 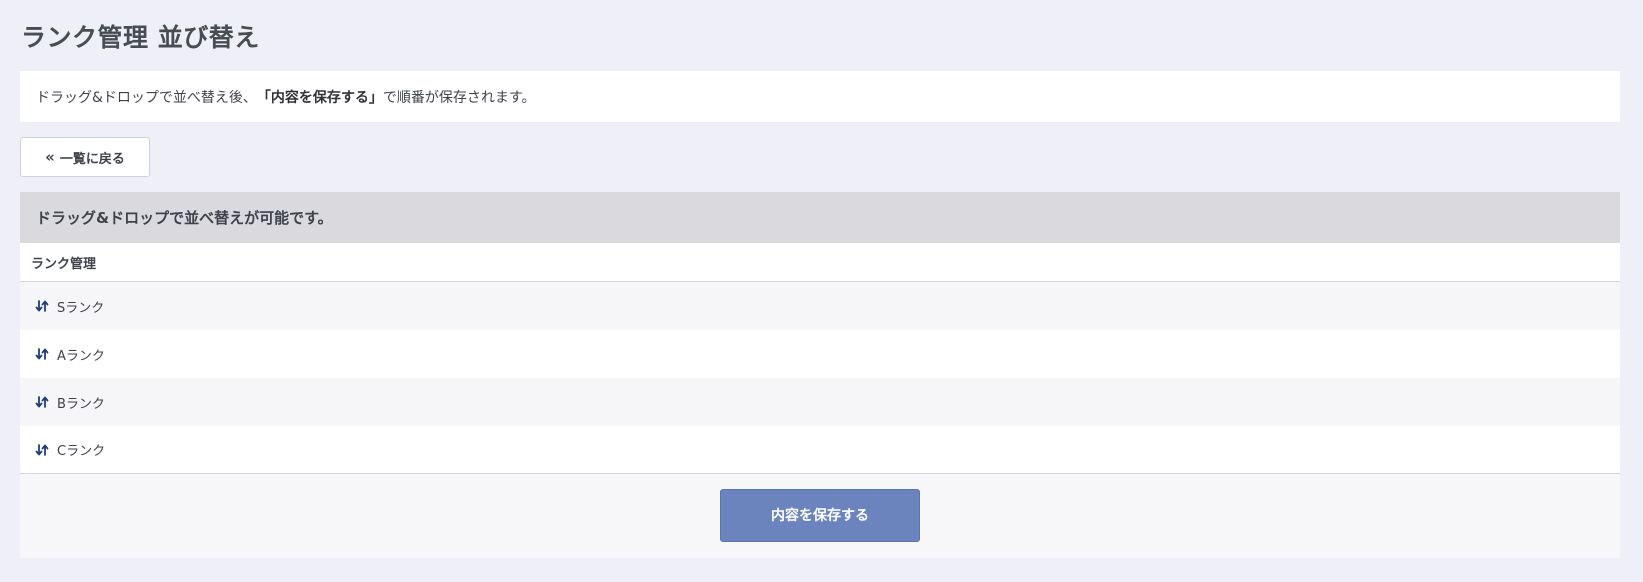 What do you see at coordinates (146, 97) in the screenshot?
I see `notice-prefix: ドラッグ&ドロップで並べ替え後、` at bounding box center [146, 97].